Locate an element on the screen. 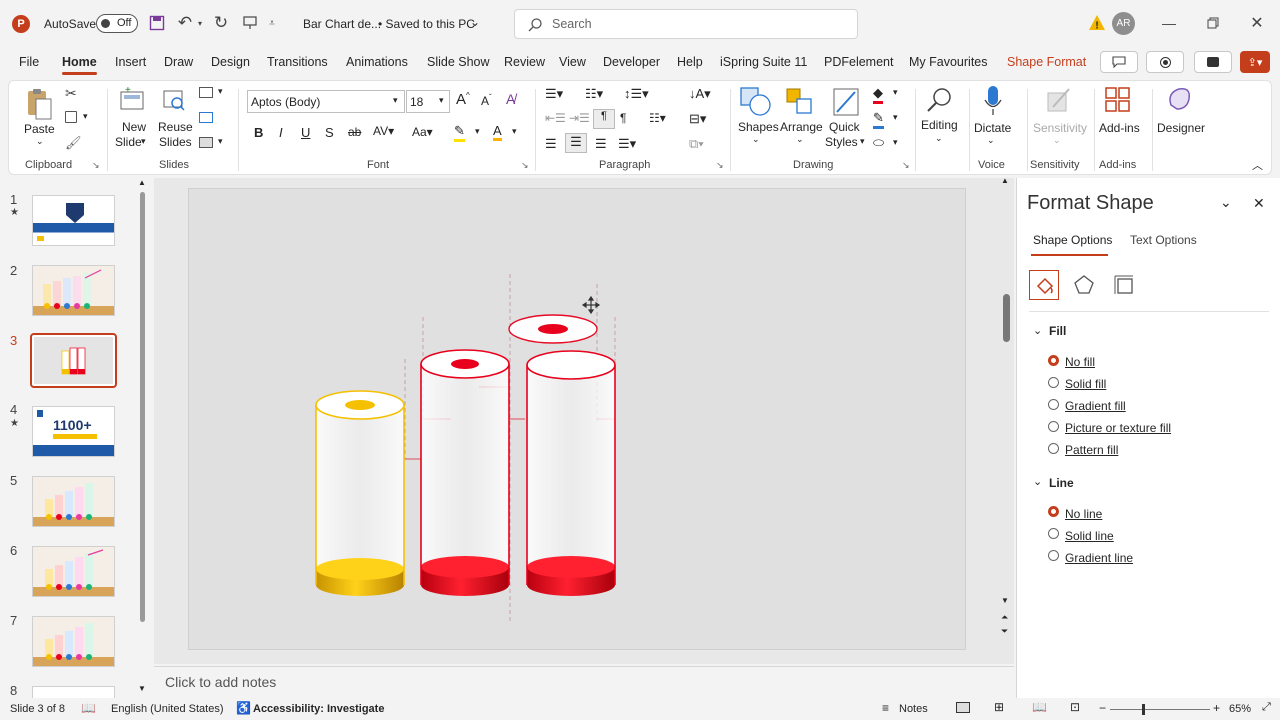 This screenshot has width=1280, height=720. reuse-slides-button: Reuse is located at coordinates (175, 127).